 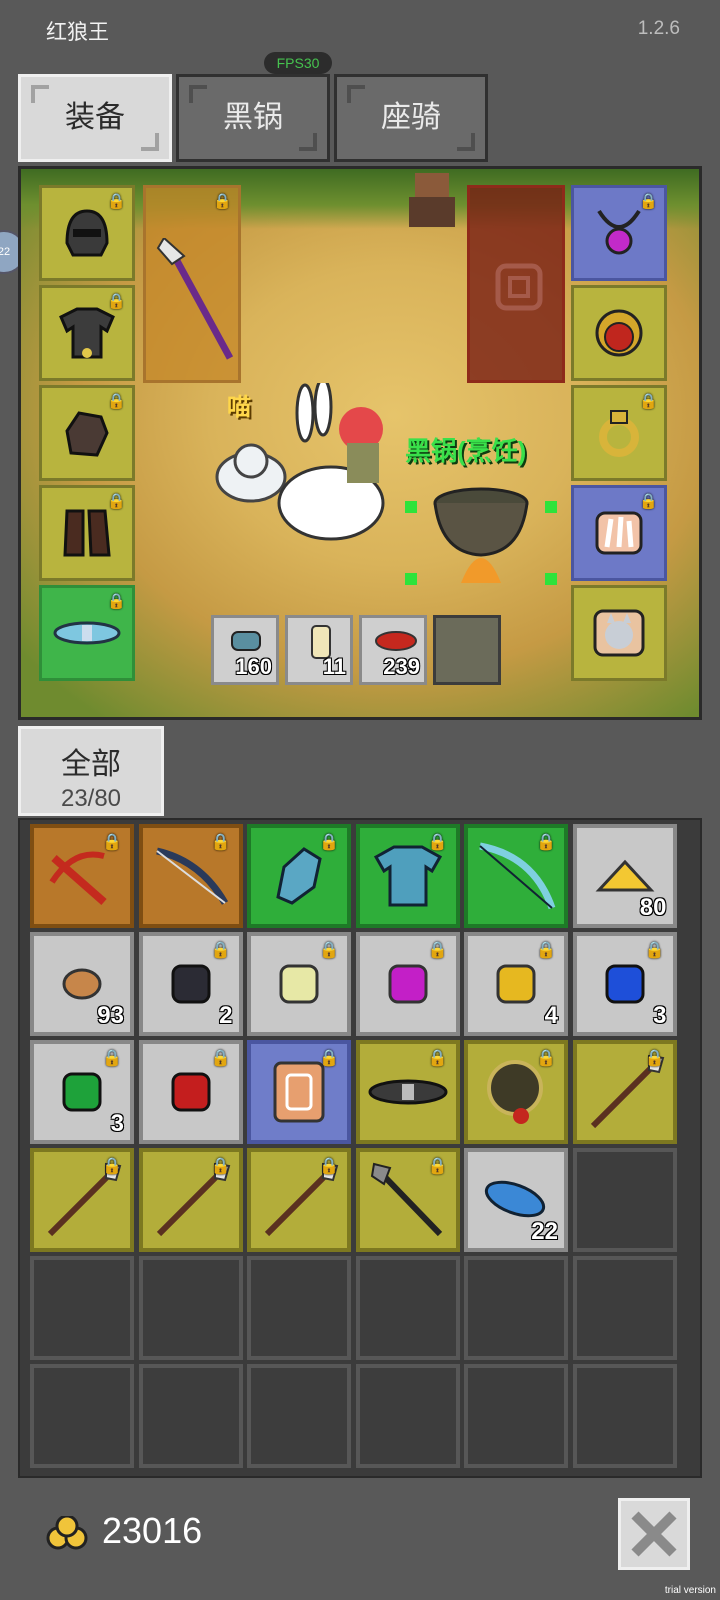 I want to click on trial-watermark: trial version, so click(x=690, y=1590).